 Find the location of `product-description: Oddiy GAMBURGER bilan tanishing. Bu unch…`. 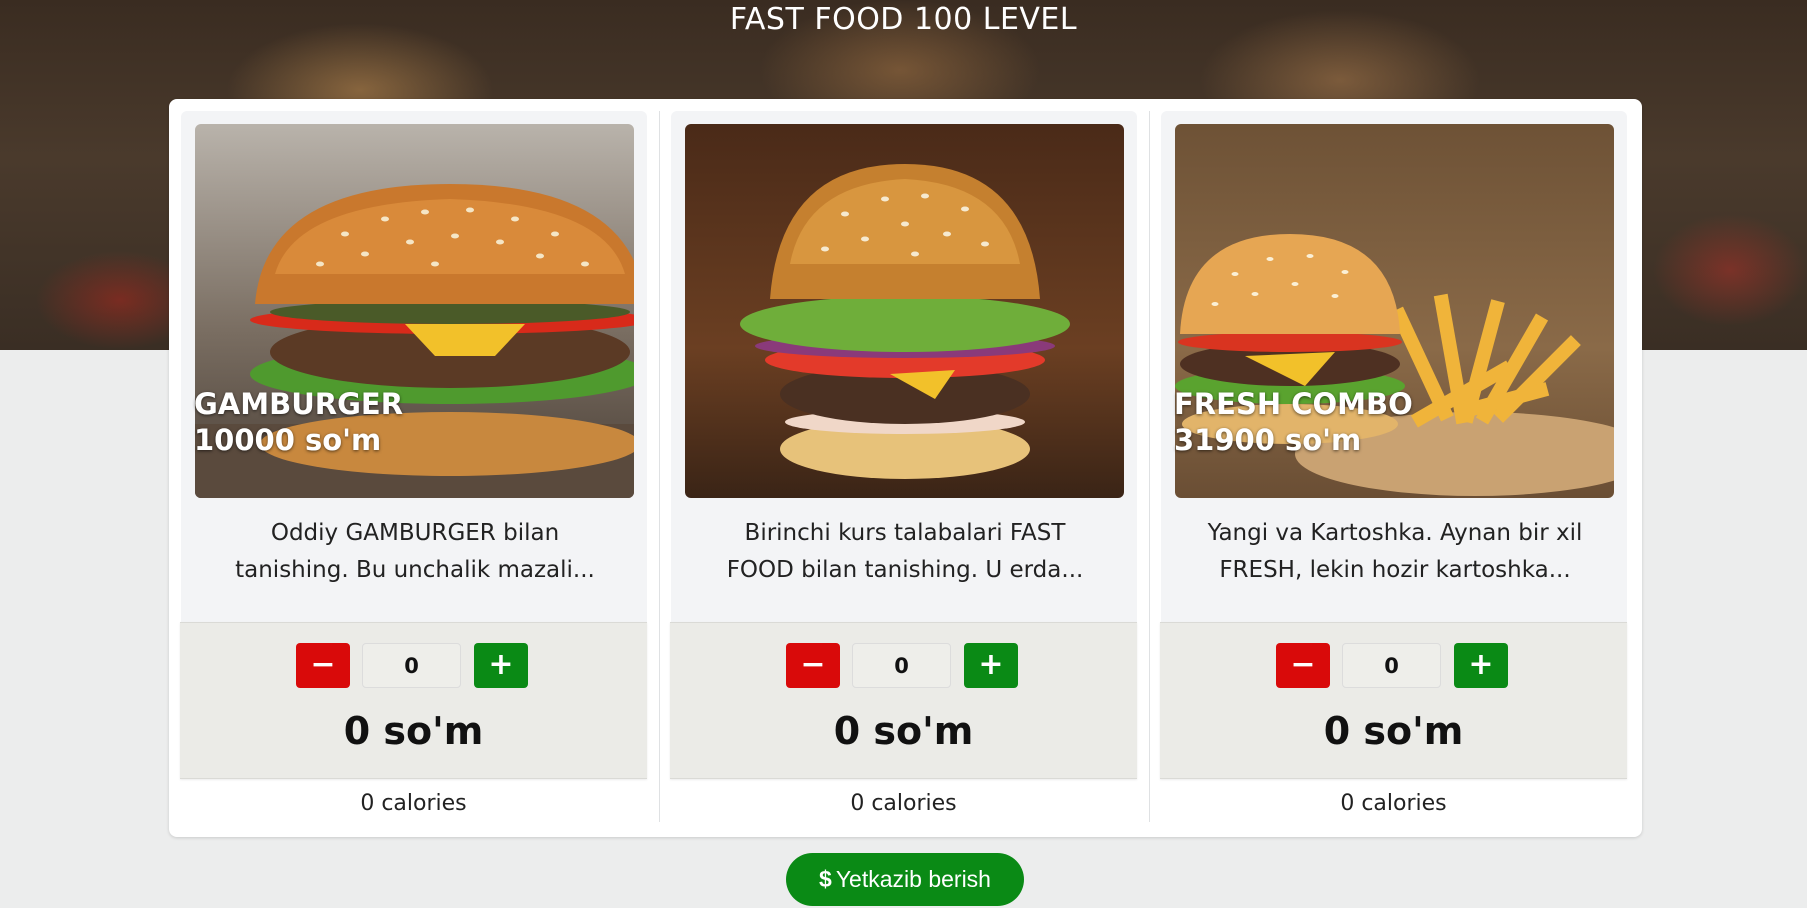

product-description: Oddiy GAMBURGER bilan tanishing. Bu unch… is located at coordinates (415, 552).